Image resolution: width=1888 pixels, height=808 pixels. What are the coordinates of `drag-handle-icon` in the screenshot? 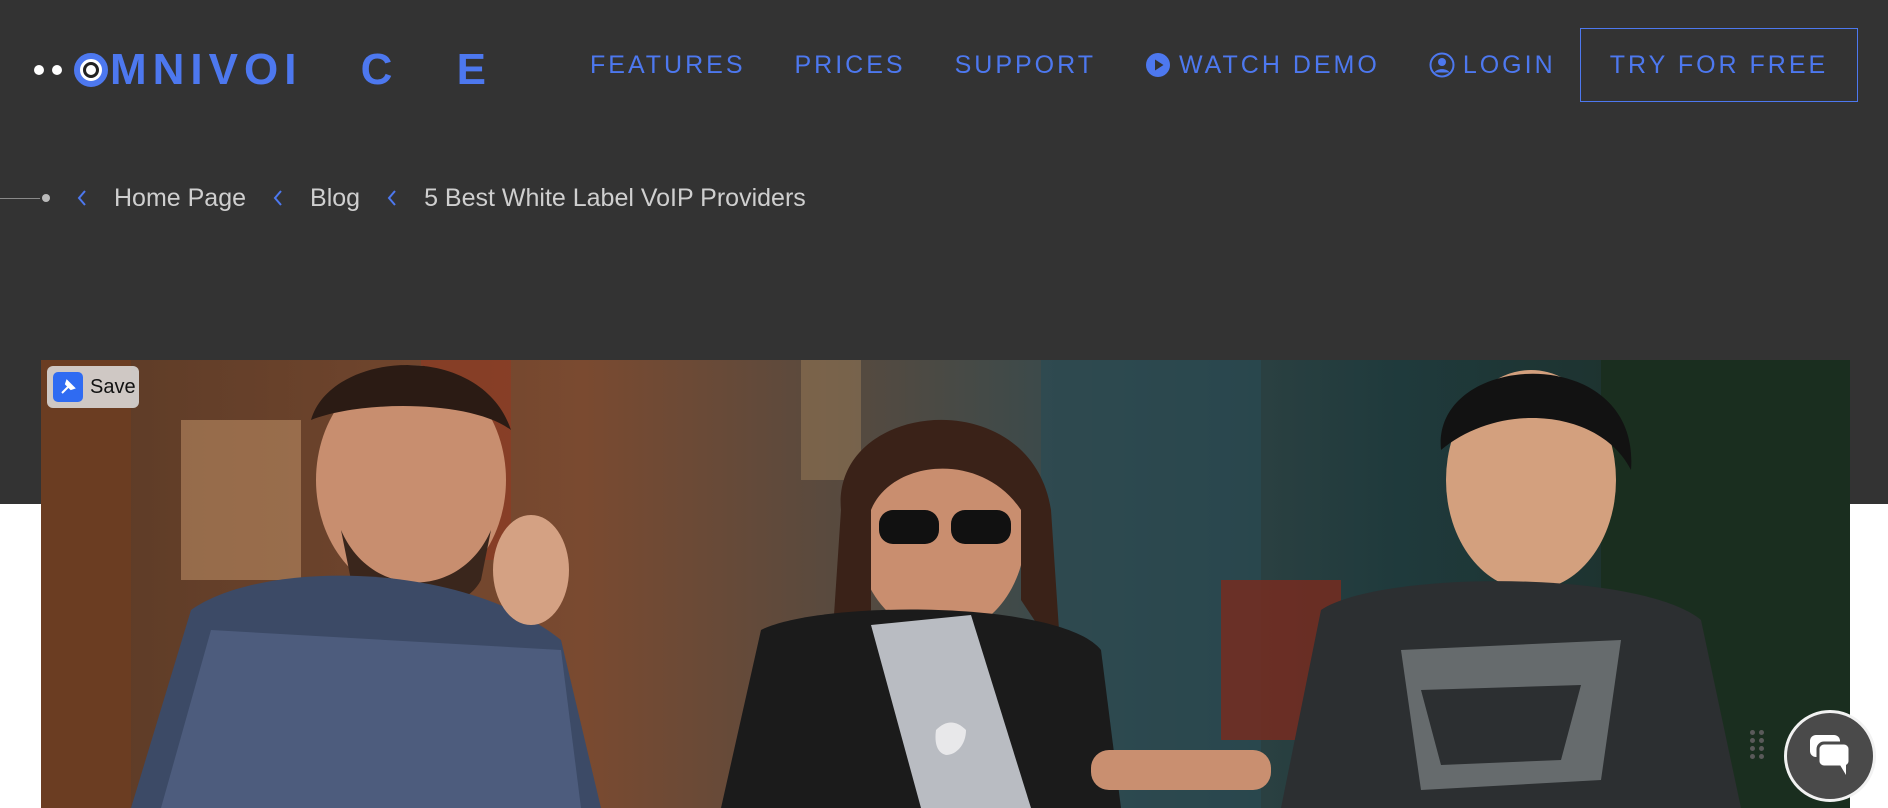 It's located at (1759, 754).